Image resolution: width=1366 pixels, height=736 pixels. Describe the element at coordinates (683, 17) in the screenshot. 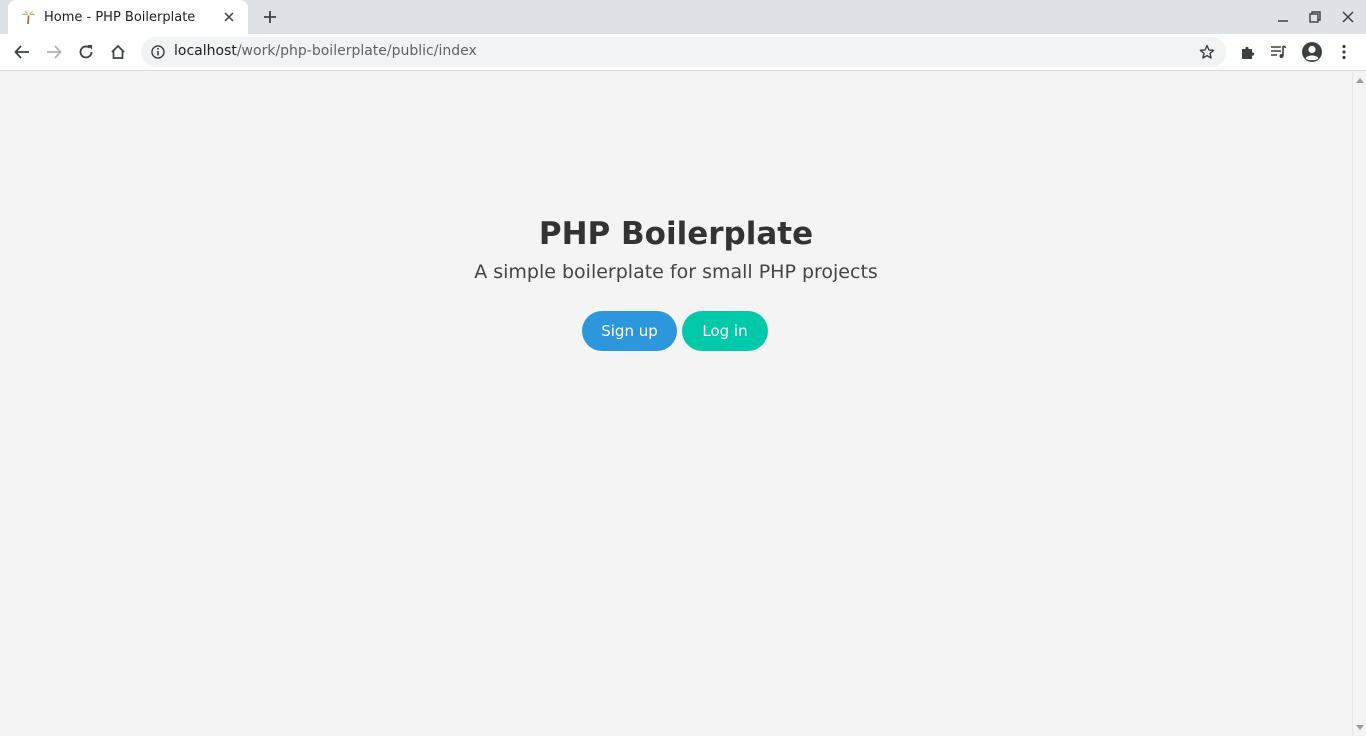

I see `tab-strip: Home - PHP Boilerplate` at that location.